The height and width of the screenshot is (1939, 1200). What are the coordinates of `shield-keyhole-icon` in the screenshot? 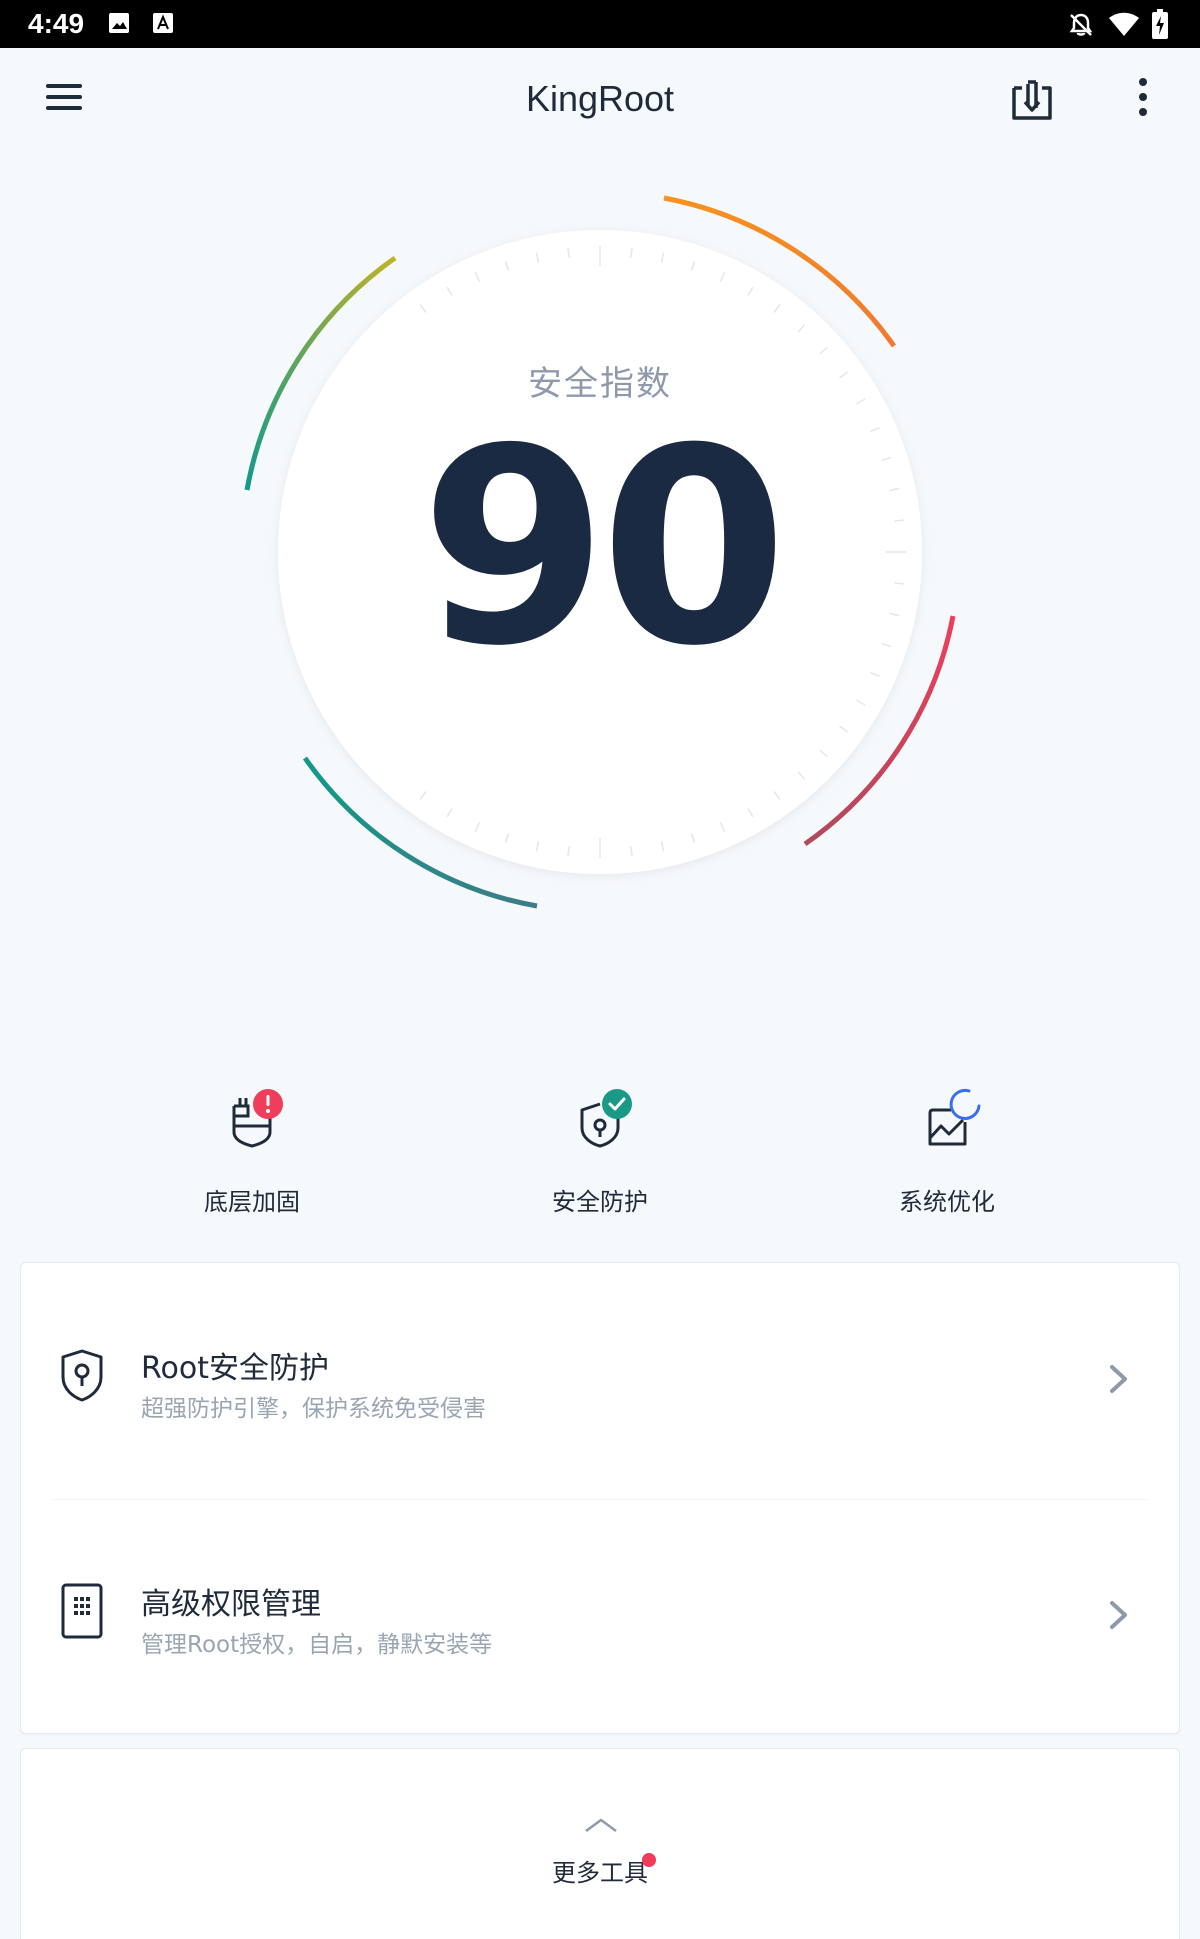 It's located at (82, 1375).